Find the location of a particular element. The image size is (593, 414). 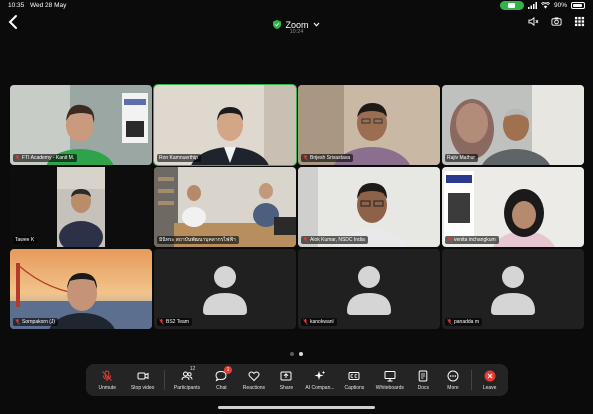

battery-icon is located at coordinates (578, 5).